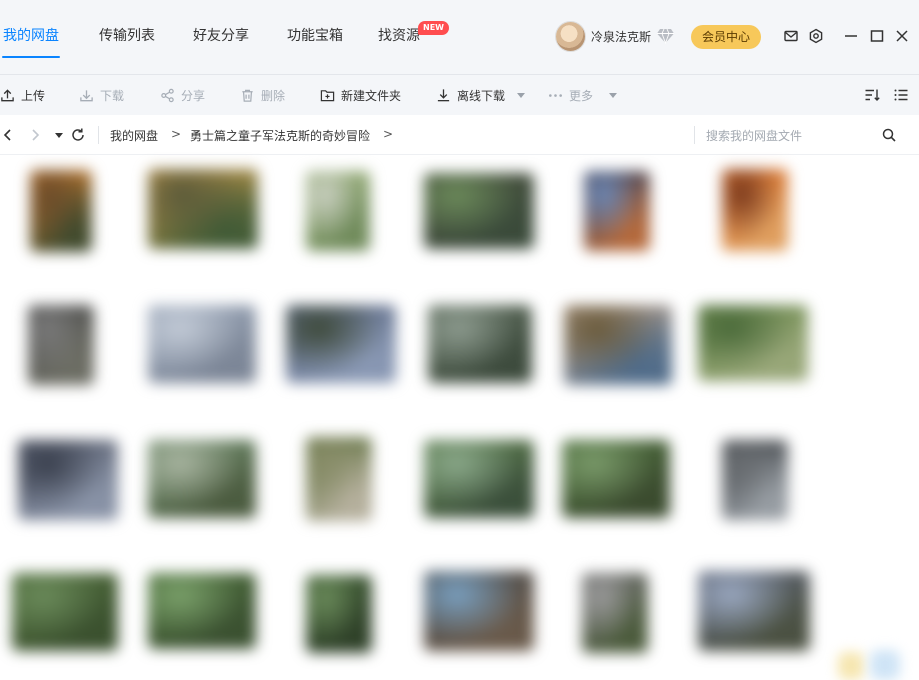 This screenshot has height=680, width=919. Describe the element at coordinates (193, 95) in the screenshot. I see `share-label: 分享` at that location.